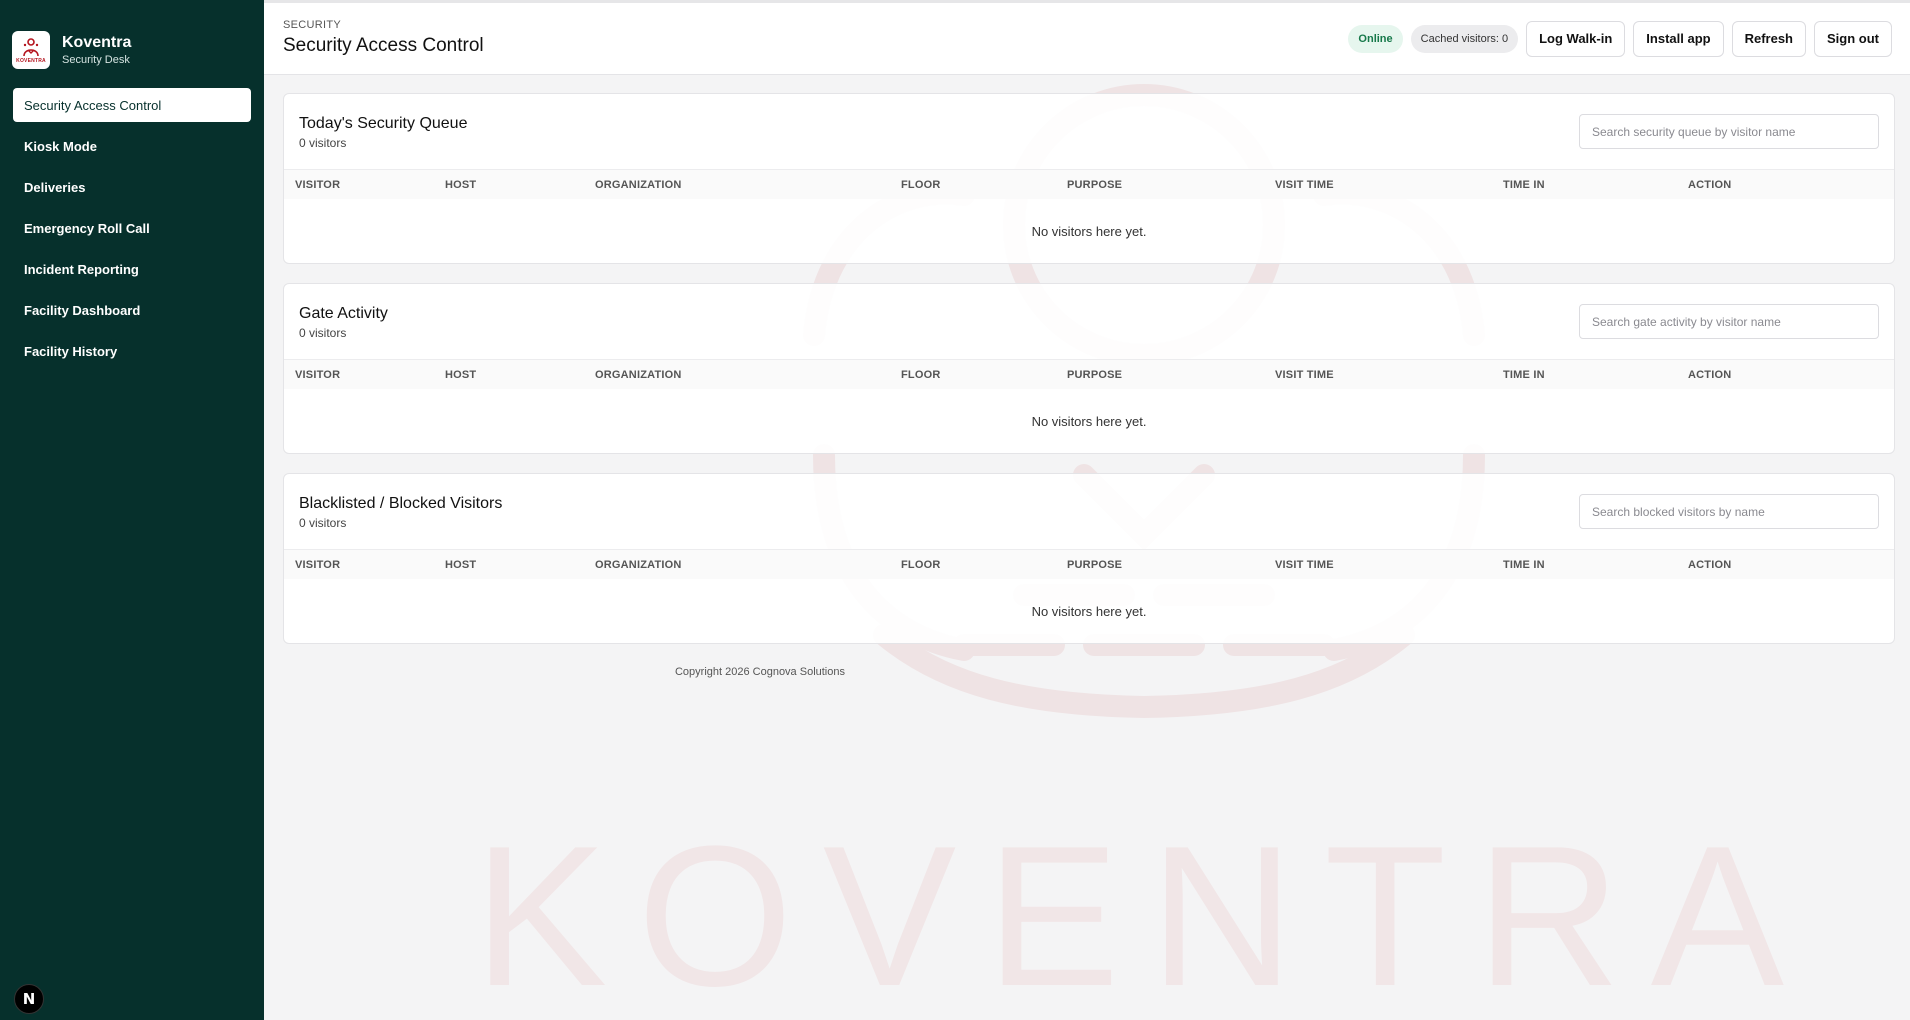  What do you see at coordinates (1768, 38) in the screenshot?
I see `refresh-button: Refresh` at bounding box center [1768, 38].